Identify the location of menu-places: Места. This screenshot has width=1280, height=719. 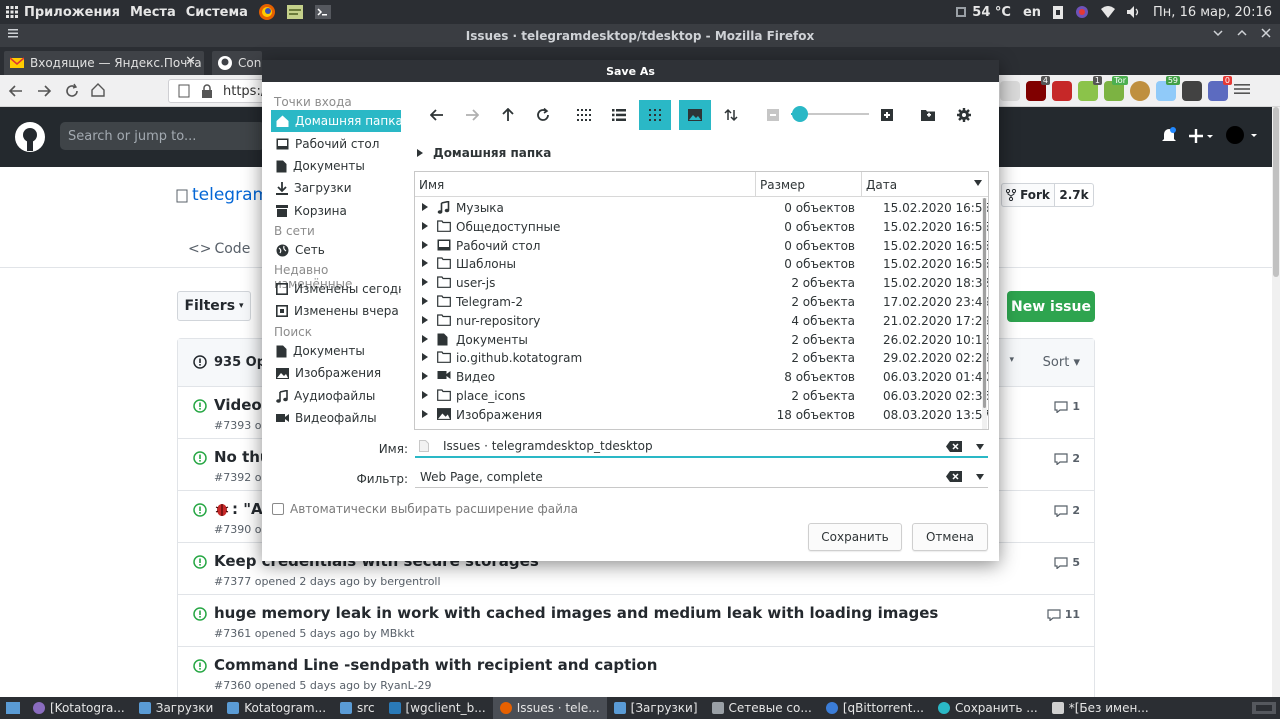
(153, 12).